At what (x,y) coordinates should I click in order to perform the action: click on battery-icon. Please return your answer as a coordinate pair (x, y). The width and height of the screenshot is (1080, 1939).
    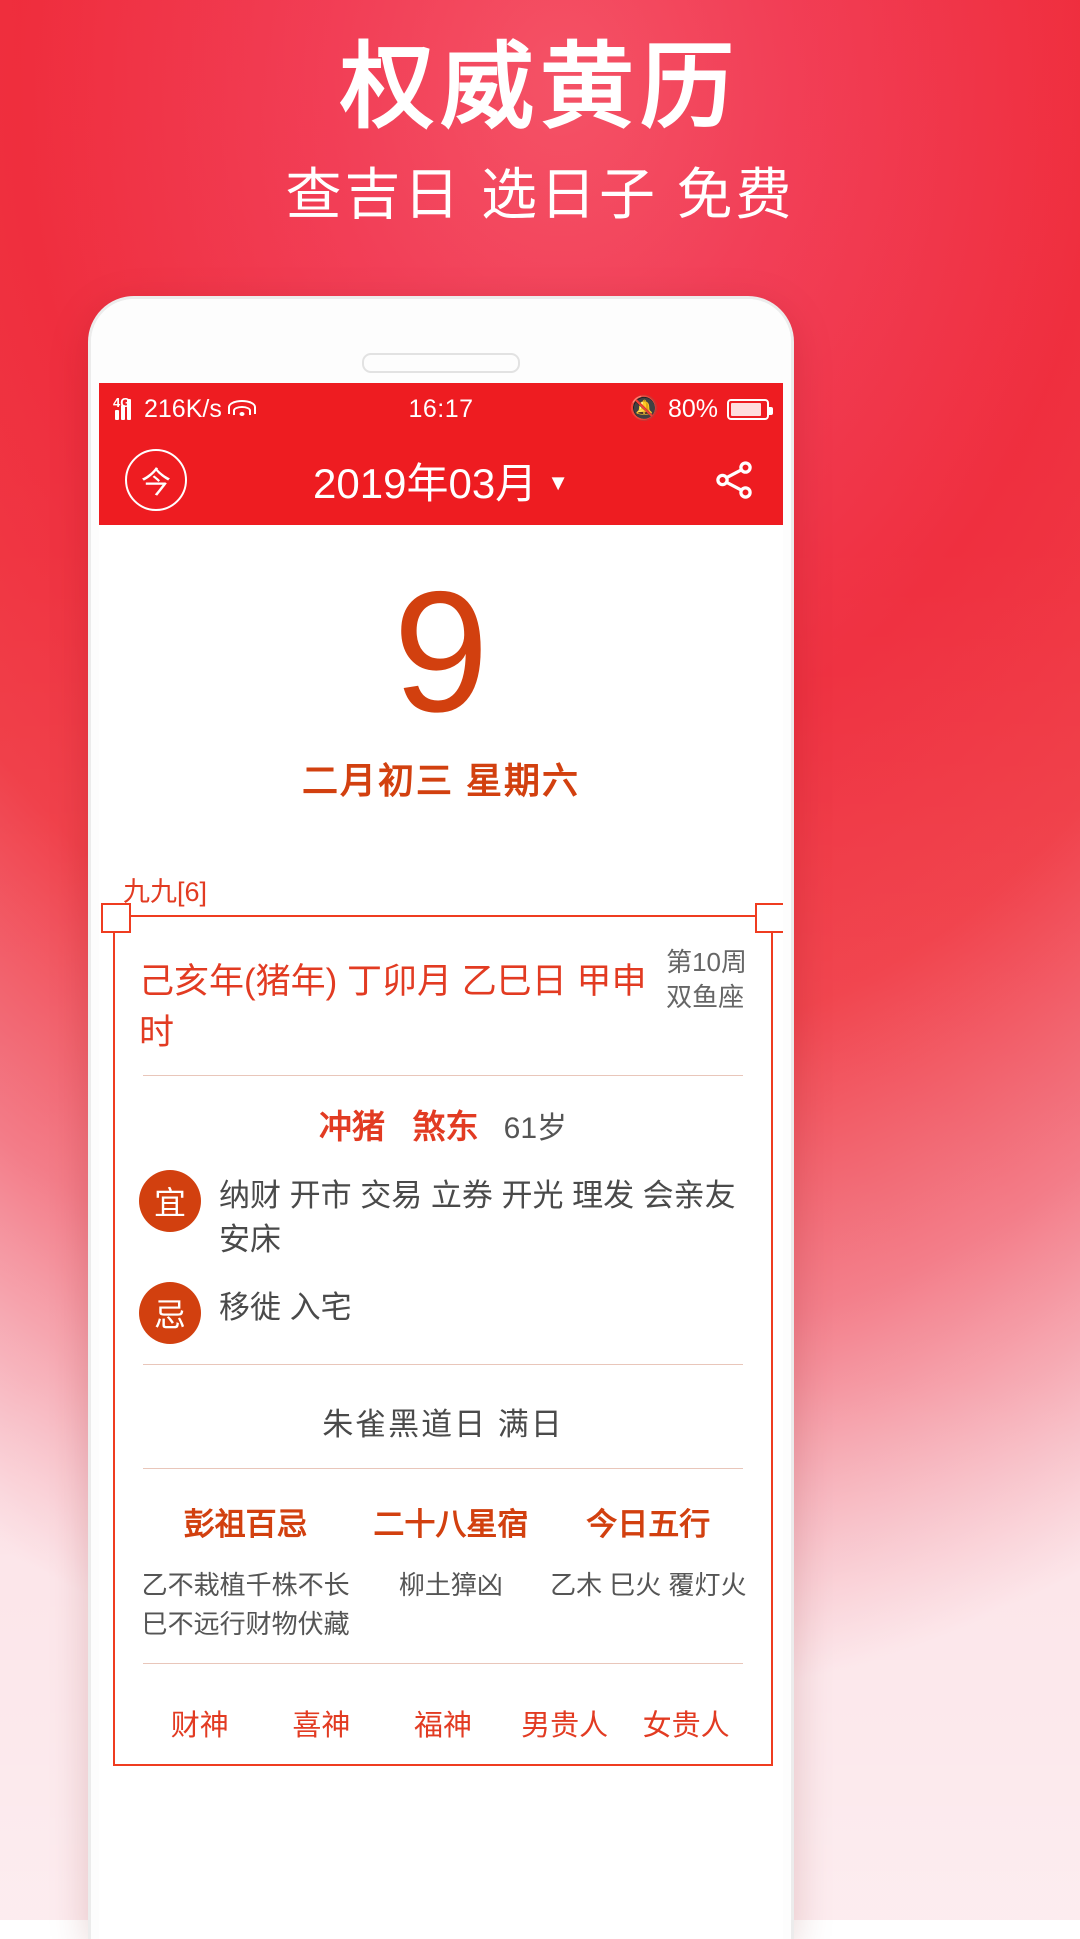
    Looking at the image, I should click on (750, 409).